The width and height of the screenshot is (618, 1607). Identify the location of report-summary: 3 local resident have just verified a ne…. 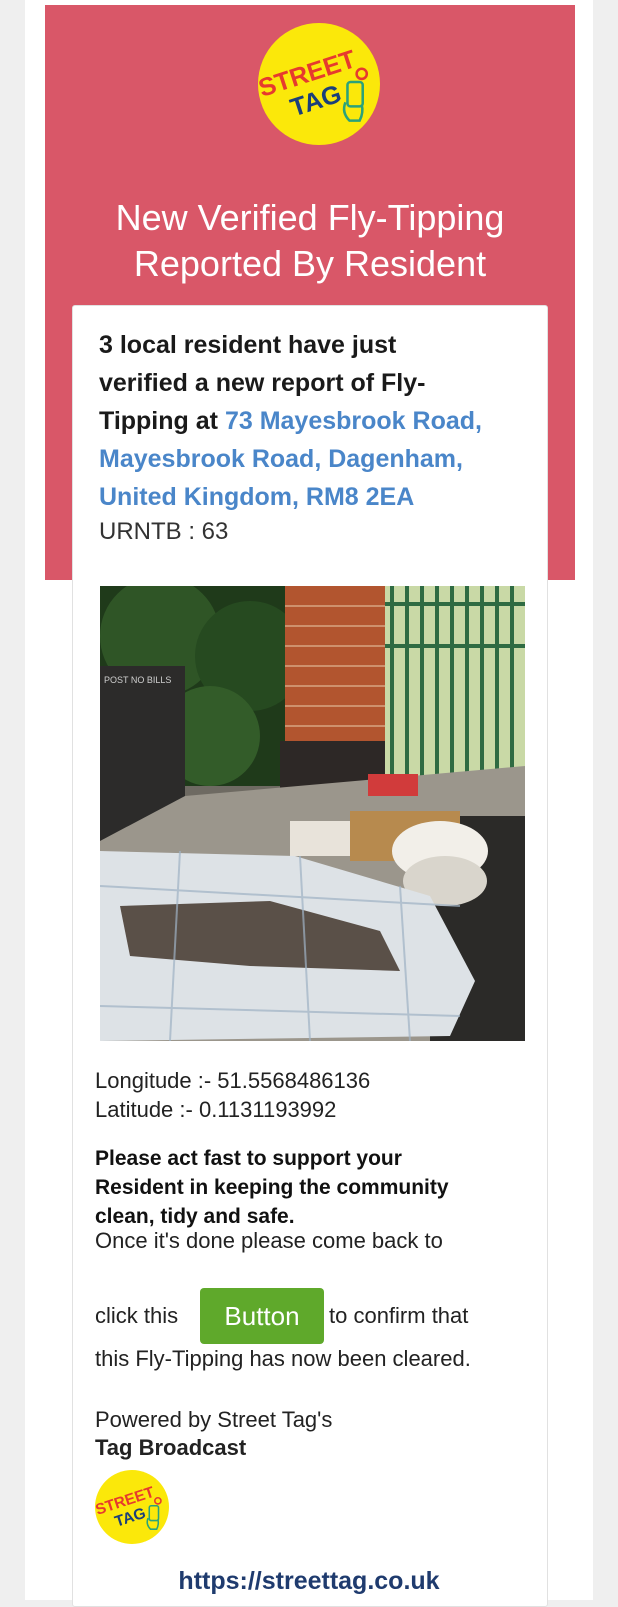
(314, 421).